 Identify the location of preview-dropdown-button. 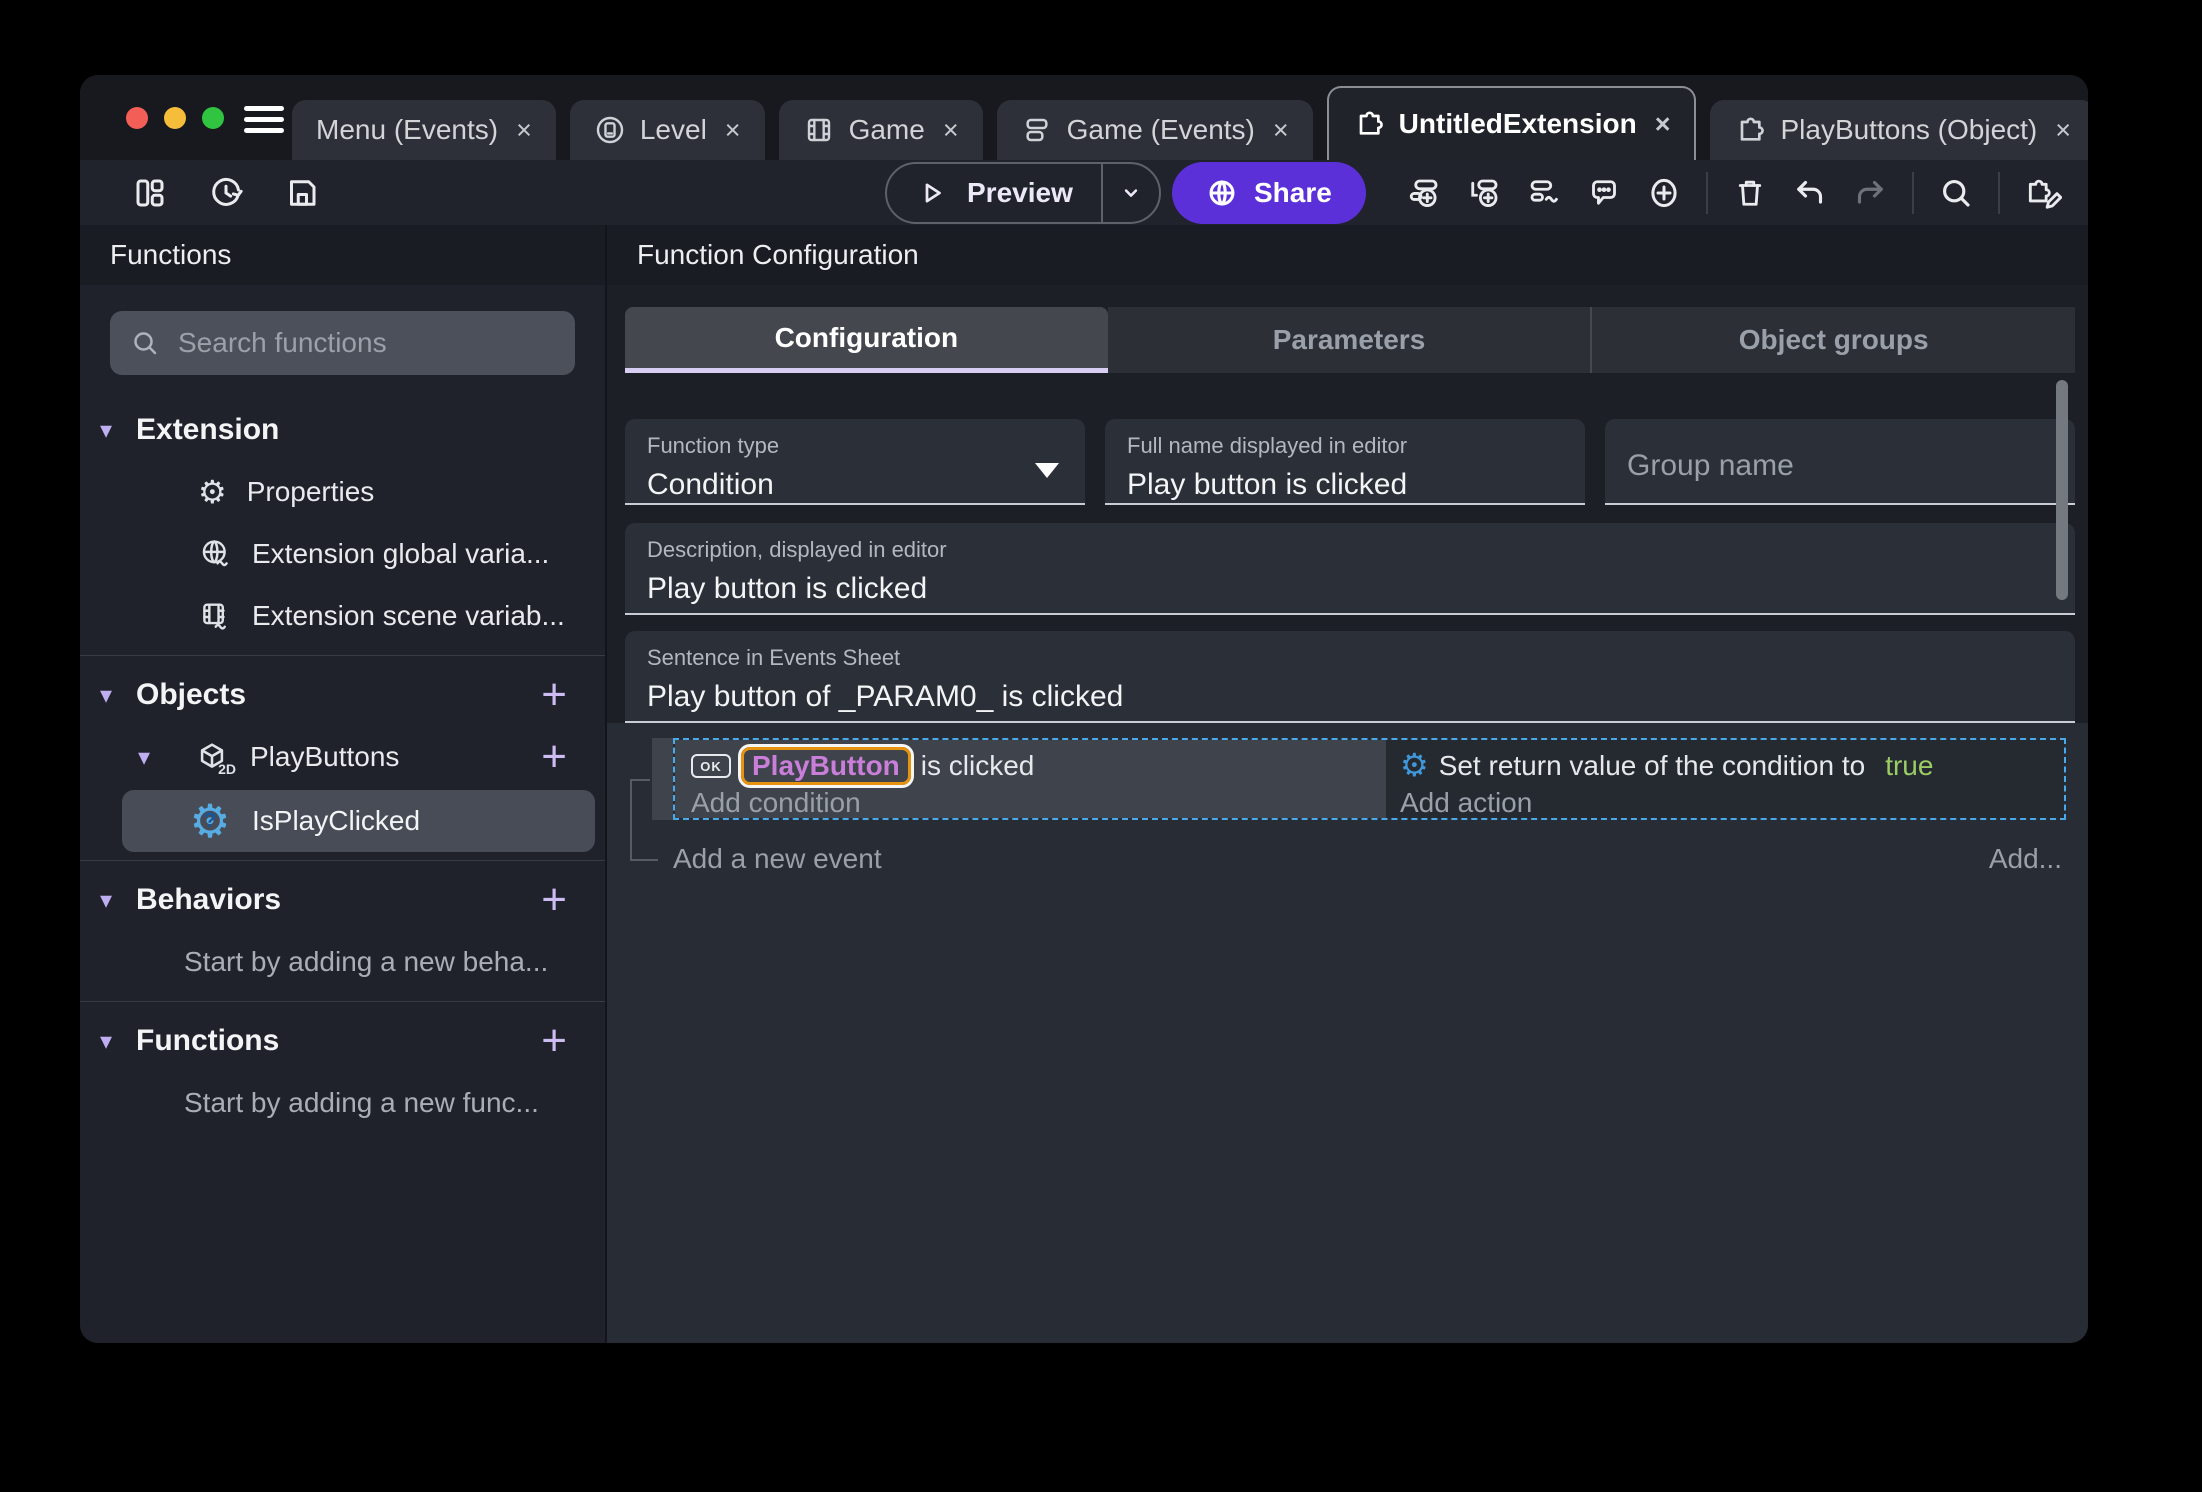
(1129, 192).